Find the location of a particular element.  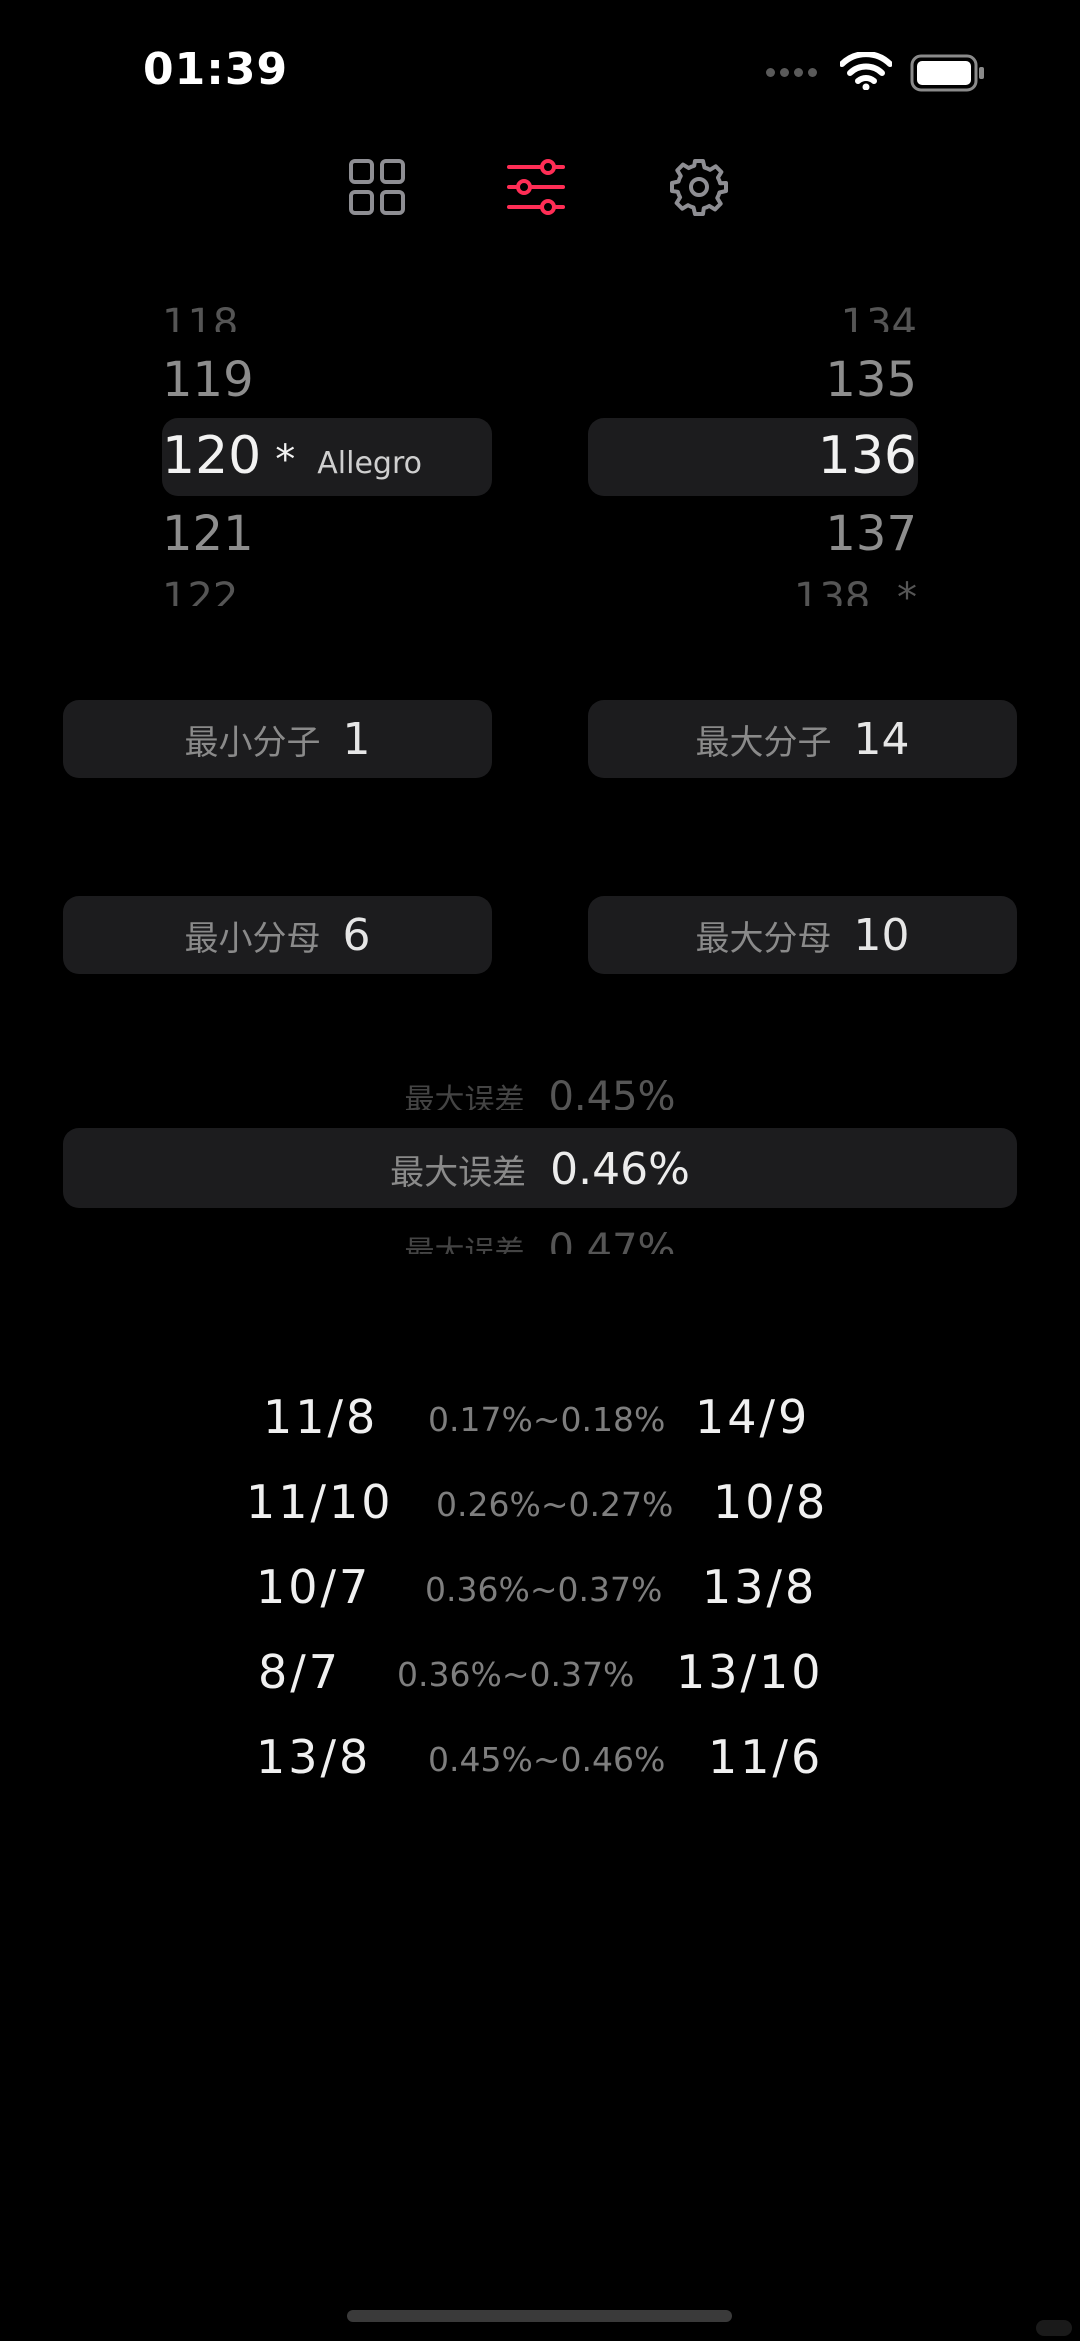

bpm-min-tempo-name: Allegro is located at coordinates (369, 463).